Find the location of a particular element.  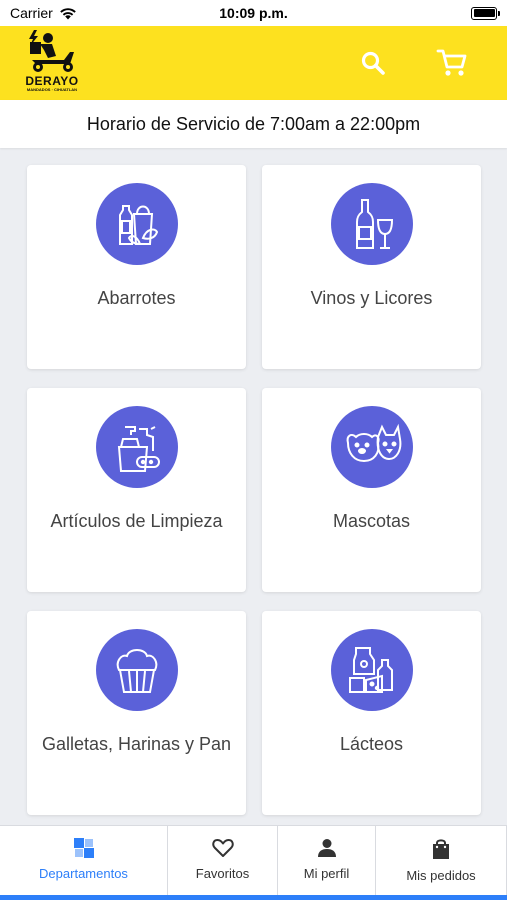

home-indicator-bar is located at coordinates (253, 897).